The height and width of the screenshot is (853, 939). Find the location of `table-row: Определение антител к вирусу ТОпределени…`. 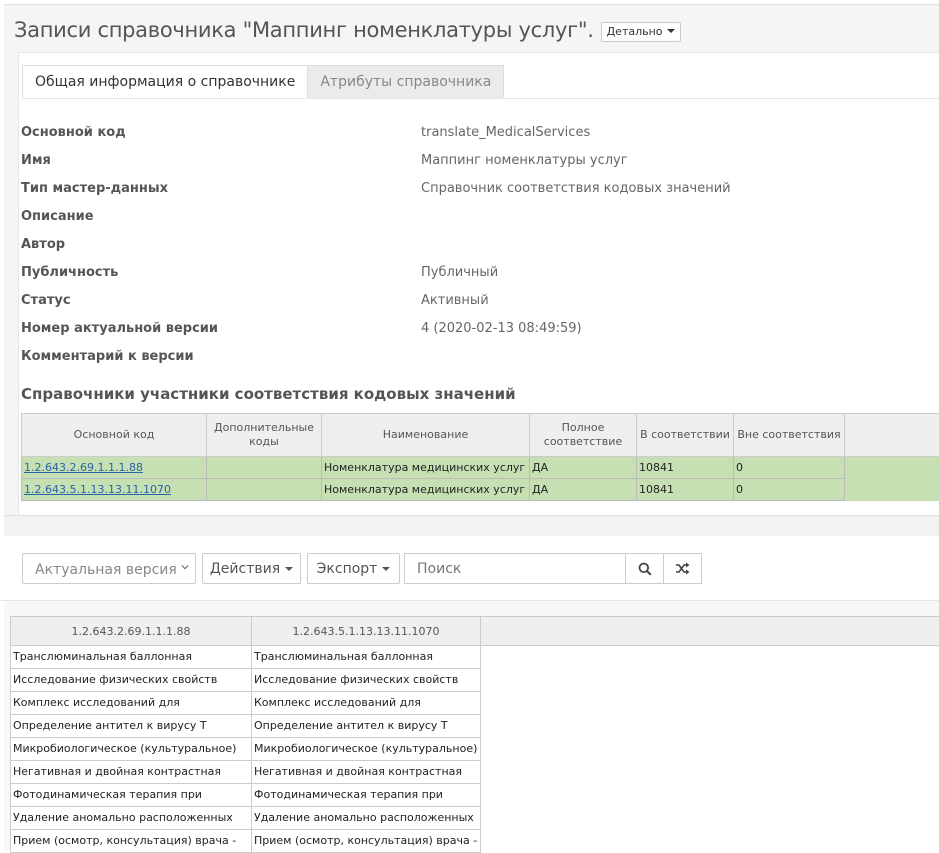

table-row: Определение антител к вирусу ТОпределени… is located at coordinates (475, 726).